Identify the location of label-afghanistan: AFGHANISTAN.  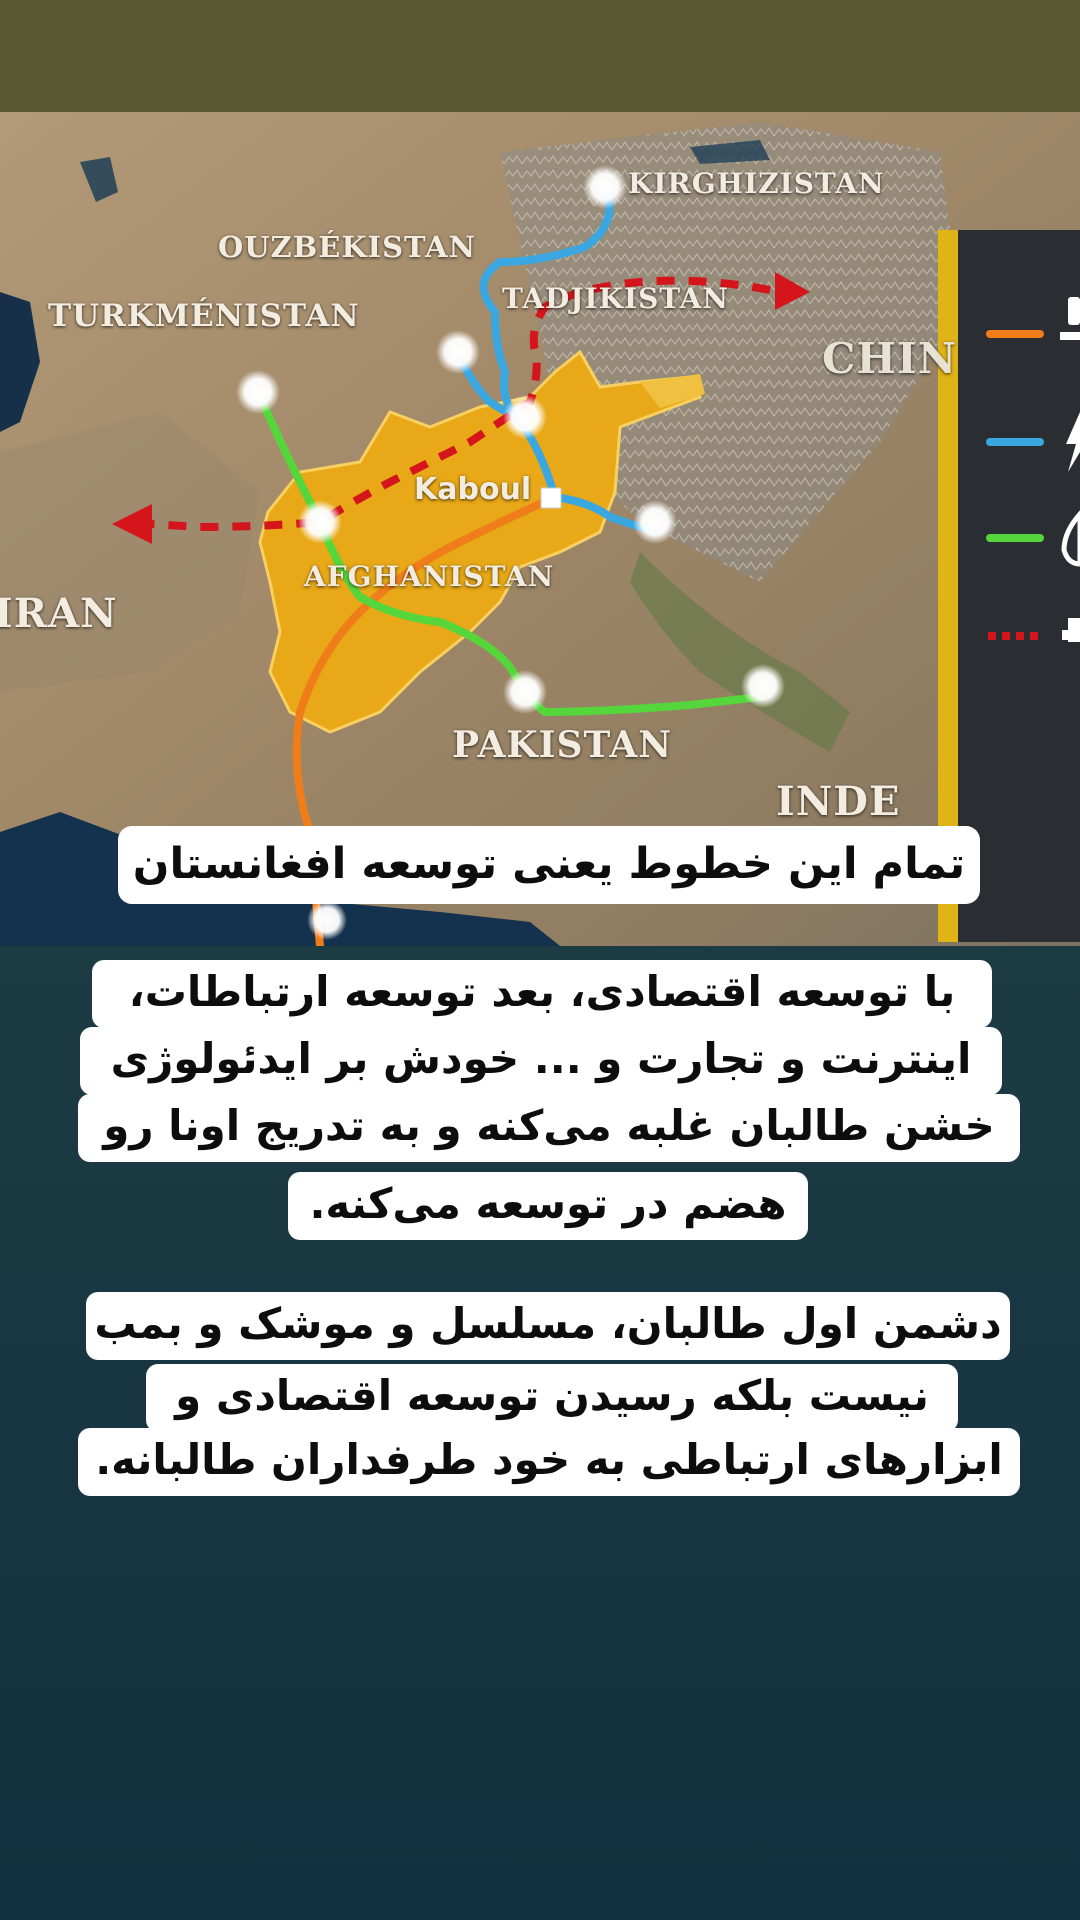
(429, 576).